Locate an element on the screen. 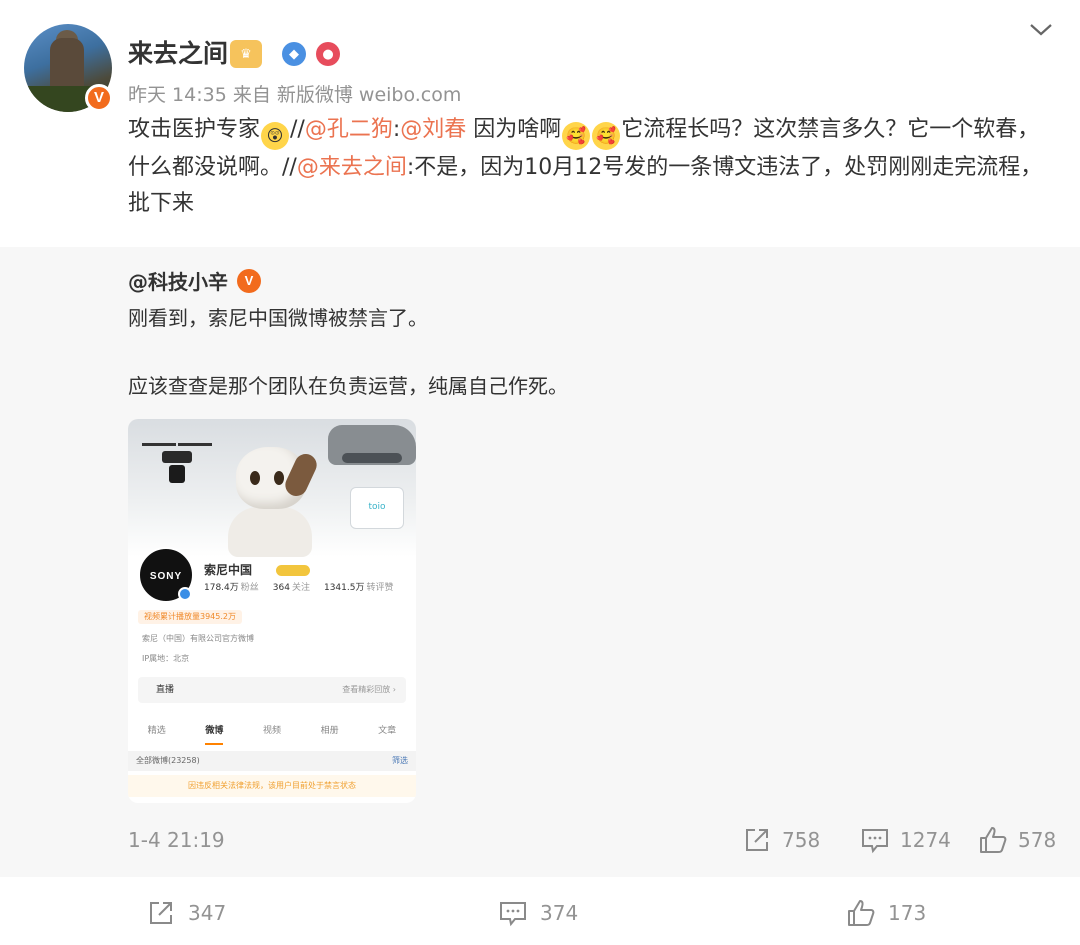  stat-label: 转评赞 is located at coordinates (380, 588).